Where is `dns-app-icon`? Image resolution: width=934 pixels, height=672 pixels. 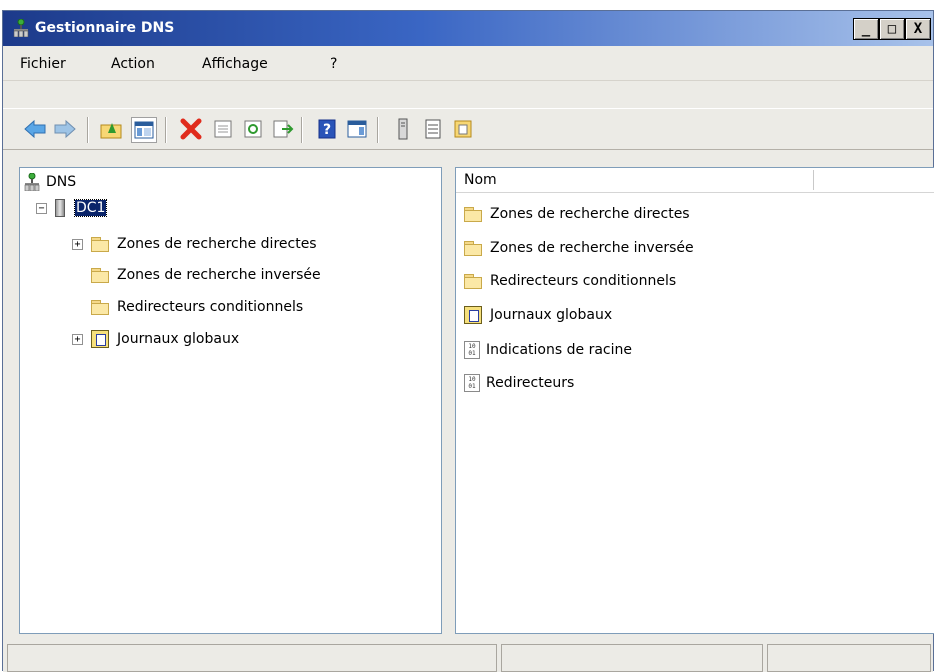
dns-app-icon is located at coordinates (21, 28).